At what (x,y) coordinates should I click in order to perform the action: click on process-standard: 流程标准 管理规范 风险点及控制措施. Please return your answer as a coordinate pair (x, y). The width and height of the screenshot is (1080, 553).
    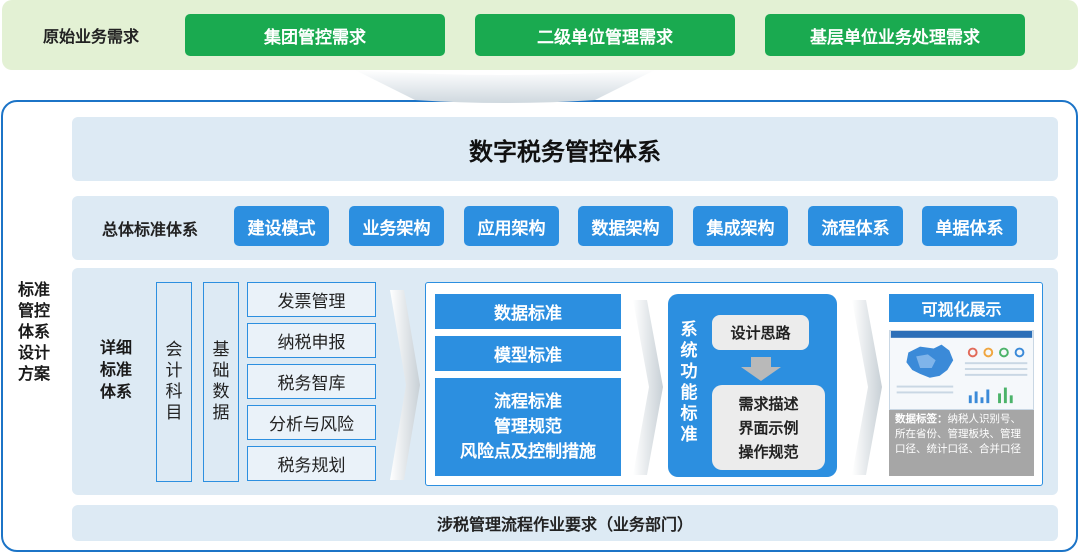
    Looking at the image, I should click on (528, 427).